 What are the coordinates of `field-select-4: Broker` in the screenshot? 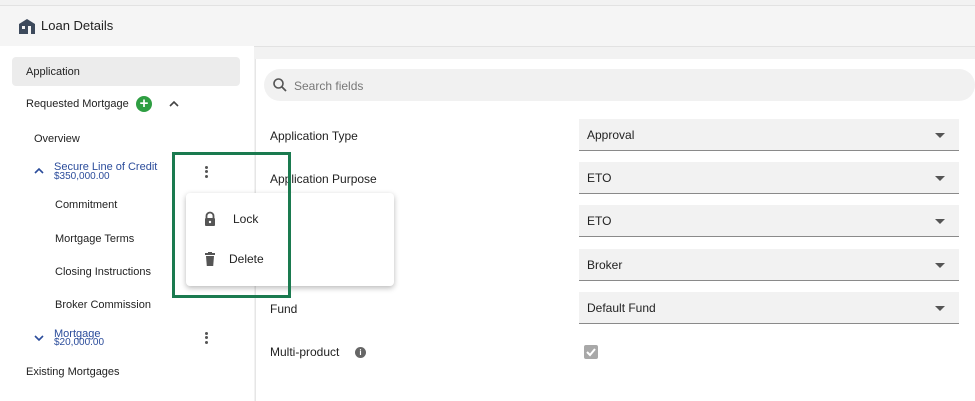 It's located at (769, 265).